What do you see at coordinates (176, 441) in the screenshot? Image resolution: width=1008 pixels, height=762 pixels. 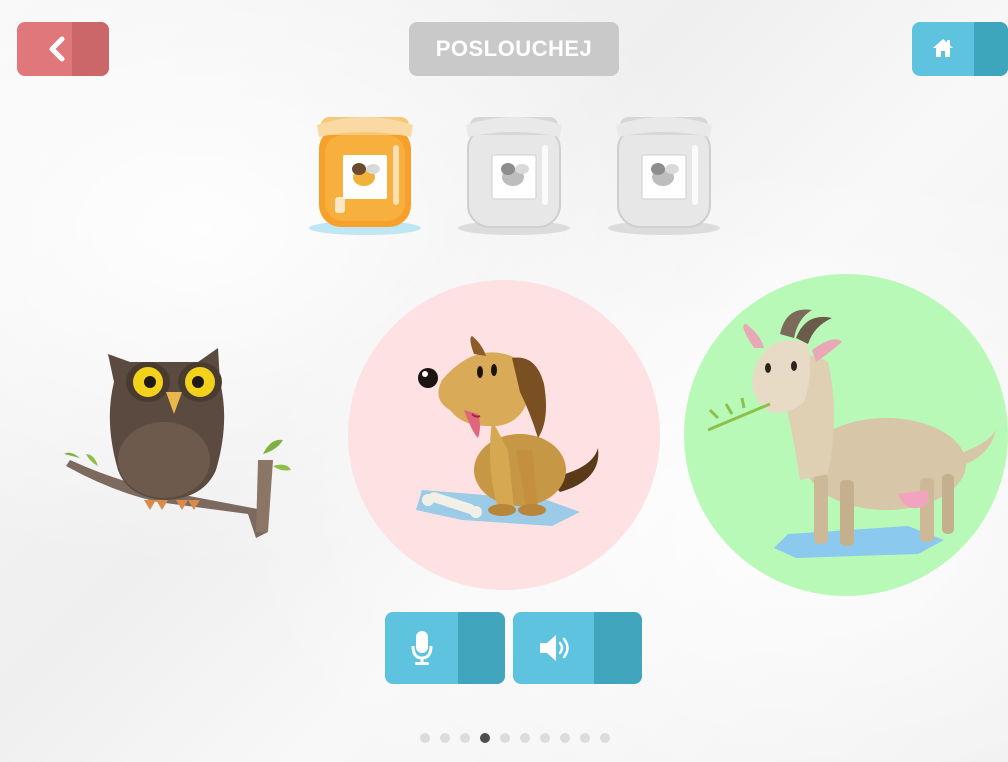 I see `owl-image` at bounding box center [176, 441].